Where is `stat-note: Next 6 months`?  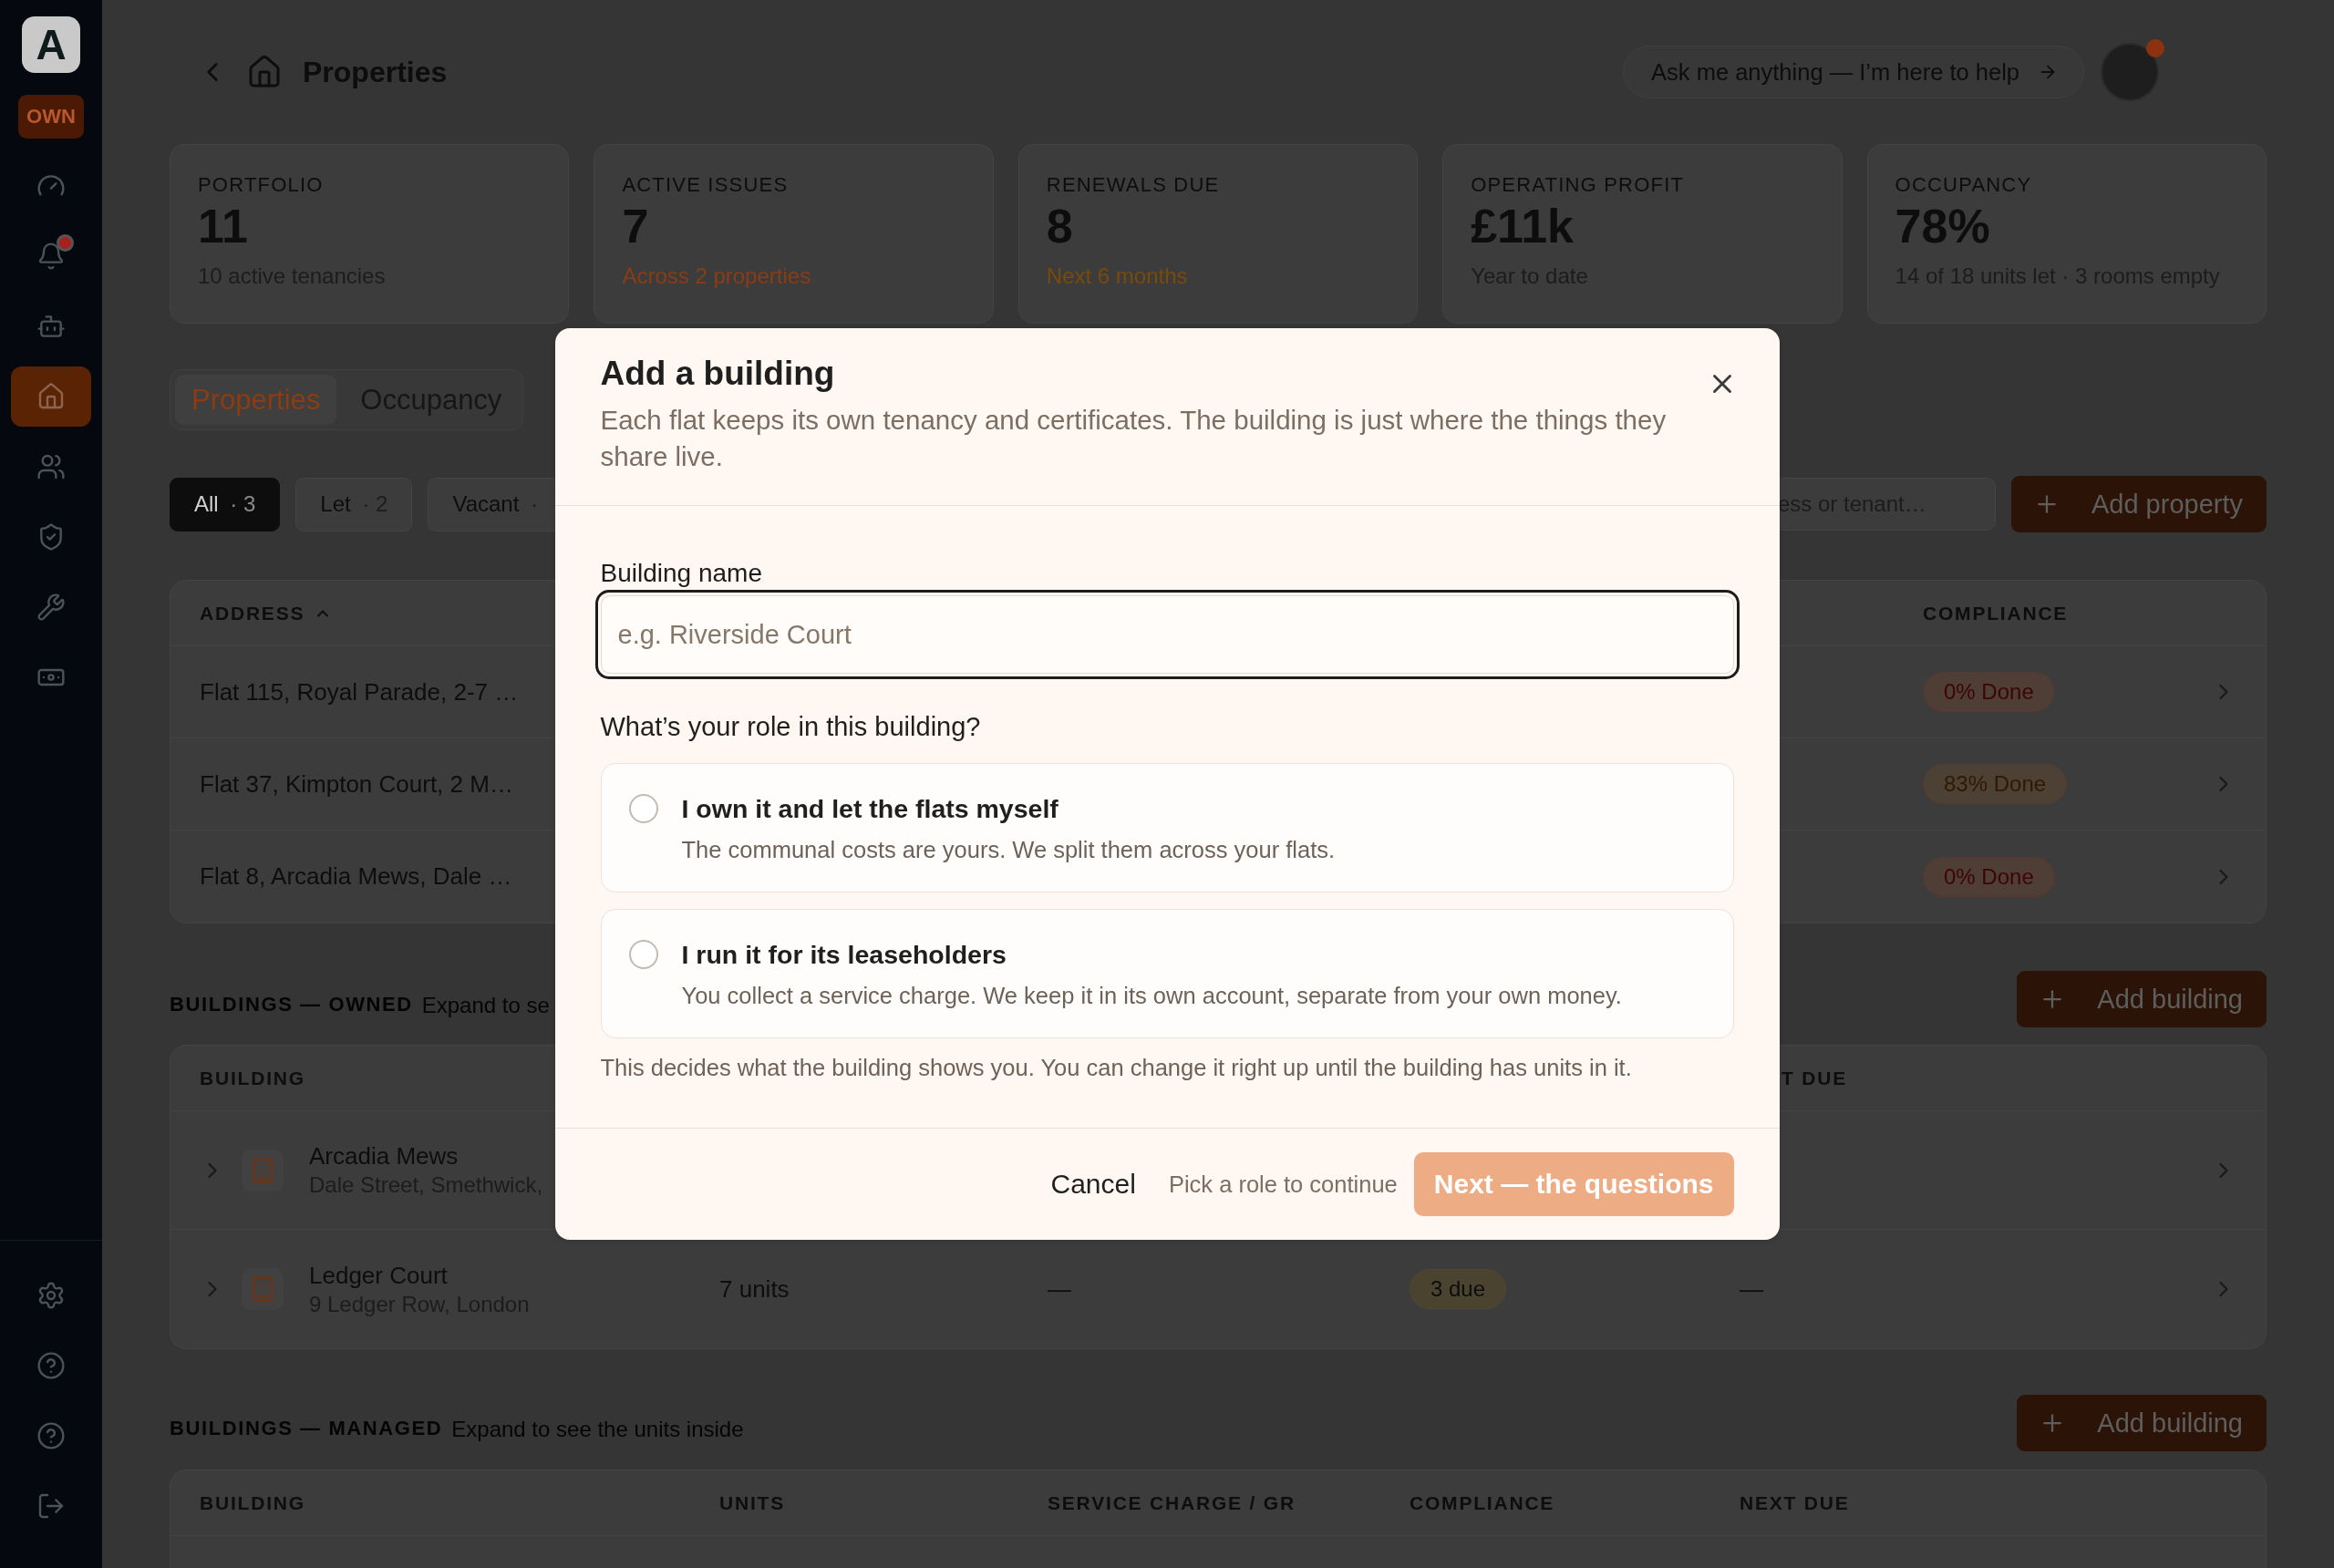
stat-note: Next 6 months is located at coordinates (1117, 276).